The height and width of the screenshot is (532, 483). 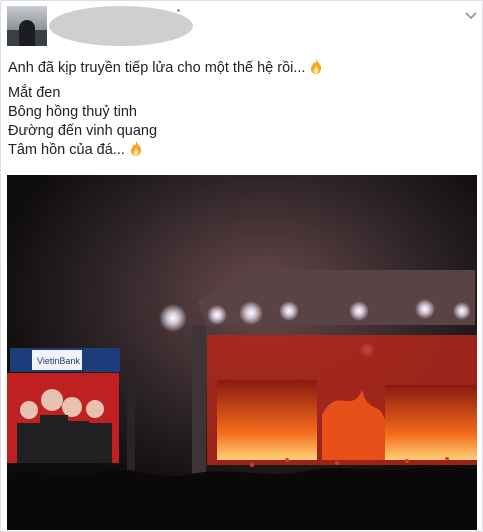 What do you see at coordinates (471, 15) in the screenshot?
I see `chevron-down-icon` at bounding box center [471, 15].